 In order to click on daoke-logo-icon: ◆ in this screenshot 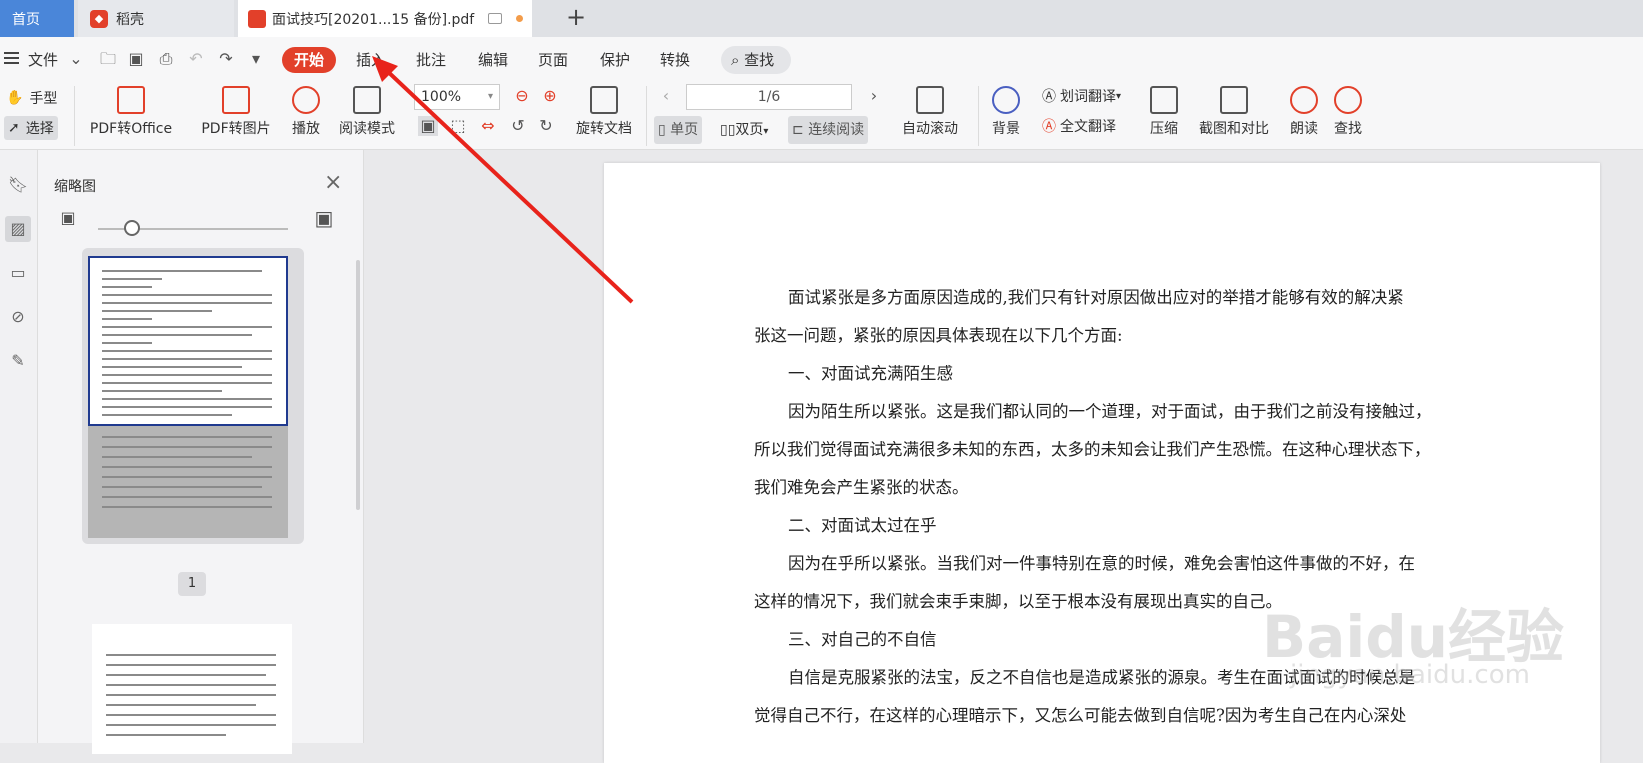, I will do `click(99, 18)`.